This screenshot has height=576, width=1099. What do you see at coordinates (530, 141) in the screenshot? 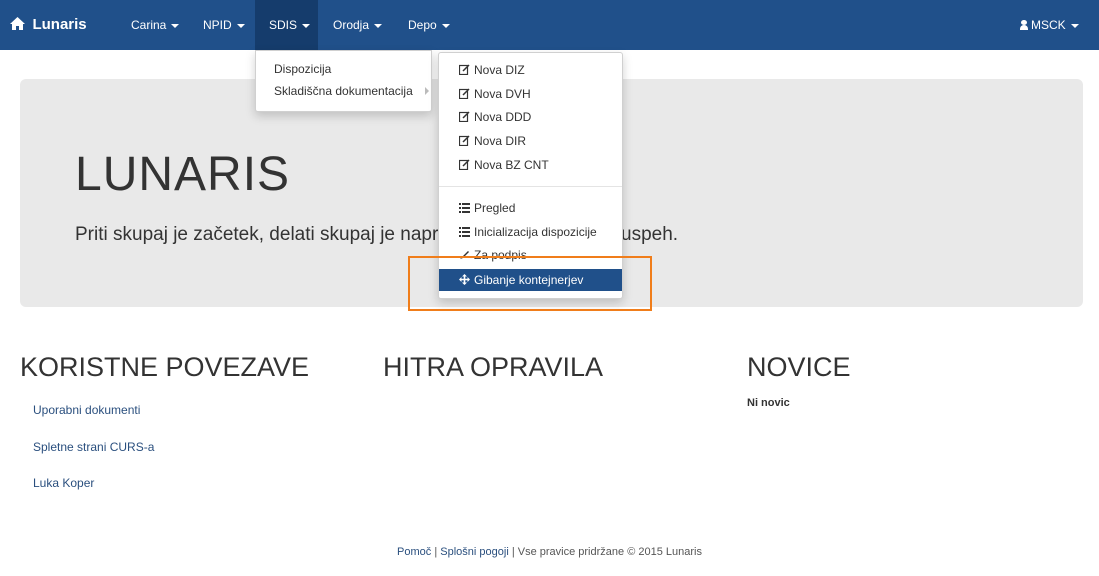
I see `submenu-item-nova-dir: Nova DIR` at bounding box center [530, 141].